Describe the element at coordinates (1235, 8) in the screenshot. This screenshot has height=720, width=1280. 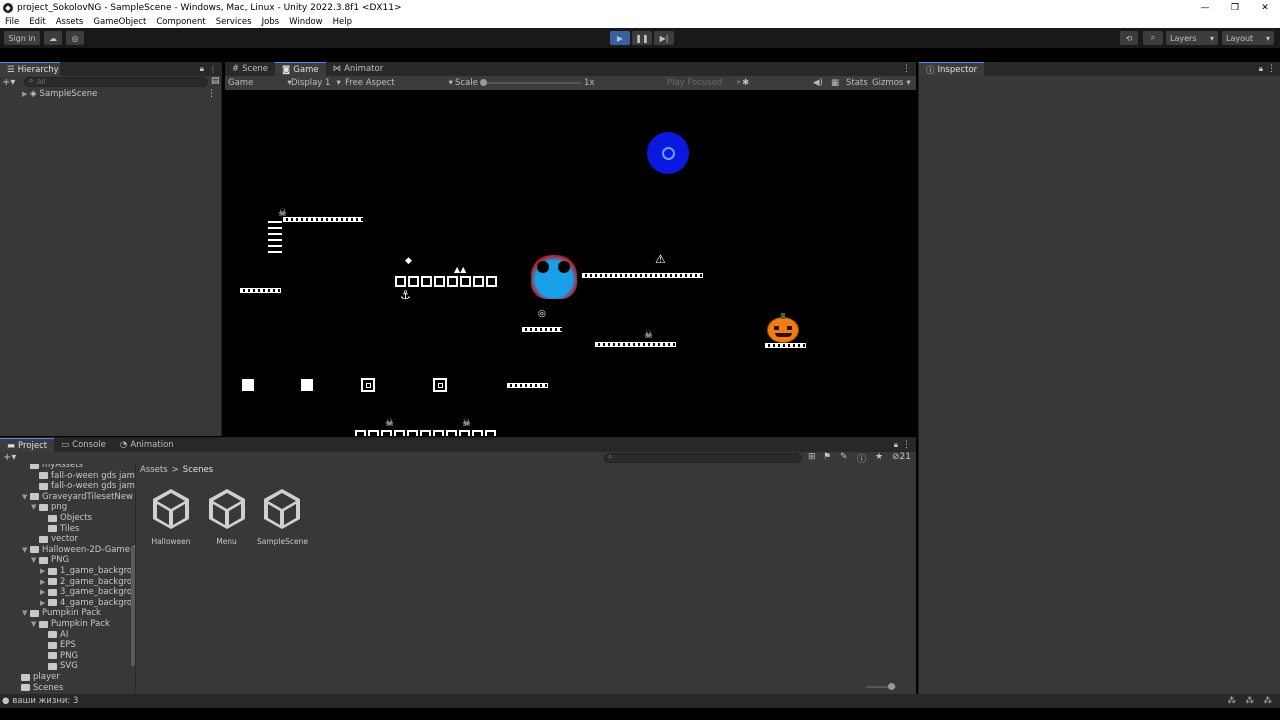
I see `maximize-button: ❐` at that location.